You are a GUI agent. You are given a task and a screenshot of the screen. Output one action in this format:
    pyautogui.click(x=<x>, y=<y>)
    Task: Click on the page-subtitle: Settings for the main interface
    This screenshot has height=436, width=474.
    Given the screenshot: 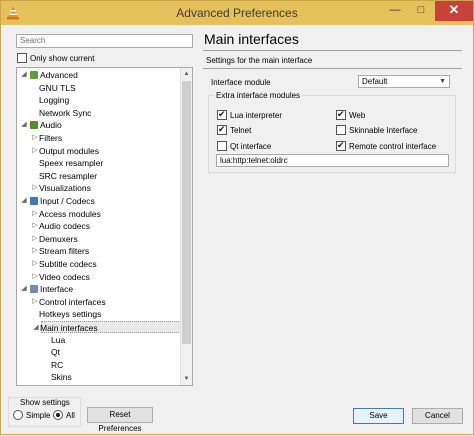 What is the action you would take?
    pyautogui.click(x=259, y=60)
    